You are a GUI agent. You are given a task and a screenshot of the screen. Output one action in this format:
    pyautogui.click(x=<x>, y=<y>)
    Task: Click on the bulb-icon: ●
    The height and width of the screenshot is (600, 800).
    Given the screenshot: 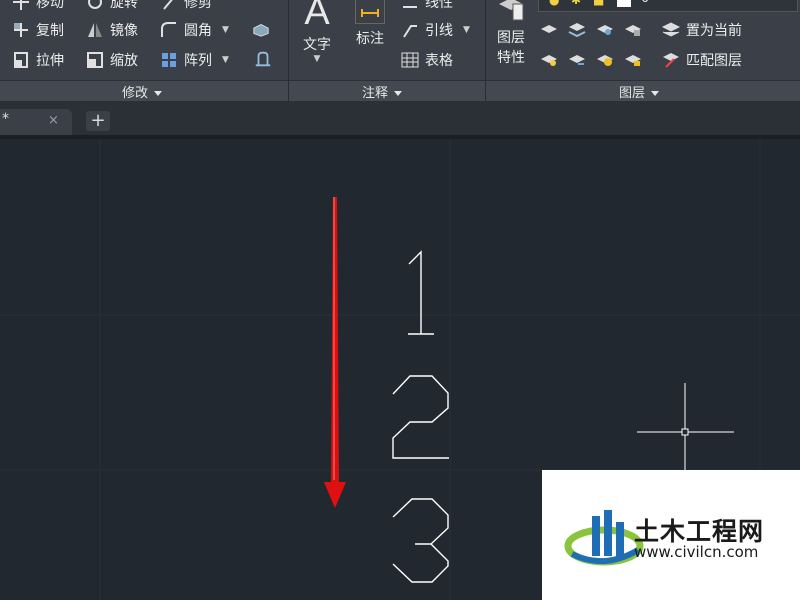 What is the action you would take?
    pyautogui.click(x=554, y=3)
    